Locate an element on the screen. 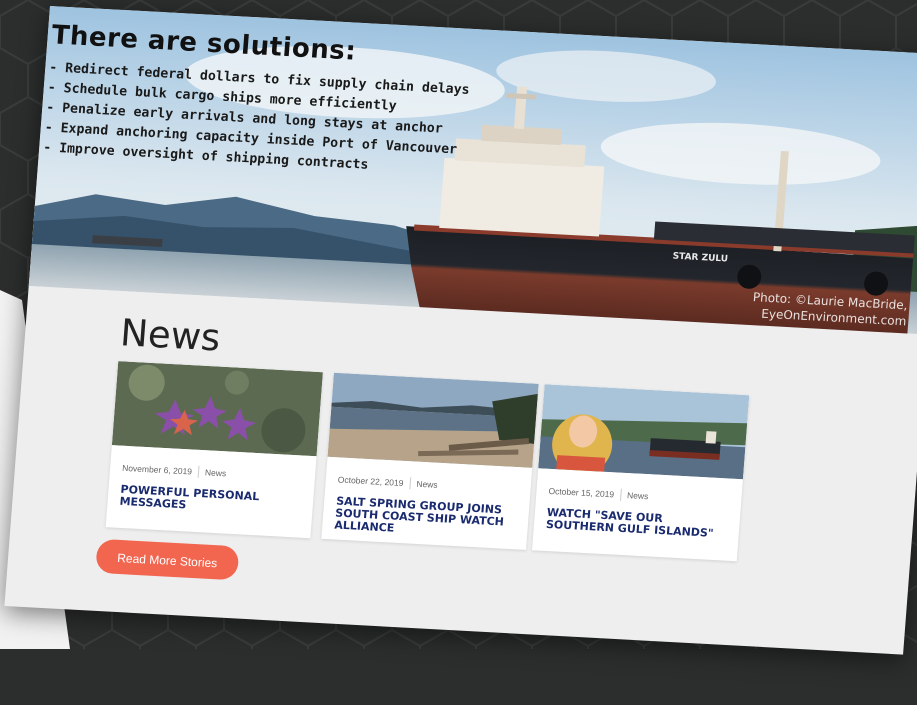  card-date: October 22, 2019 is located at coordinates (370, 481).